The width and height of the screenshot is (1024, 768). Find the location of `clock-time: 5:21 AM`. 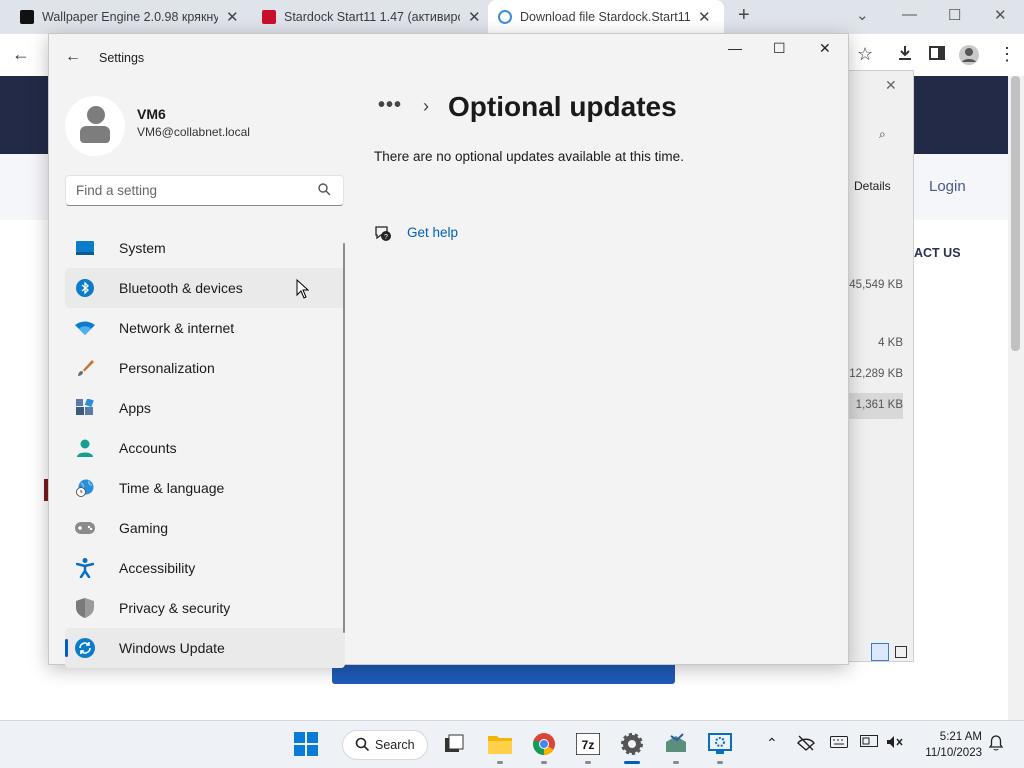

clock-time: 5:21 AM is located at coordinates (960, 737).